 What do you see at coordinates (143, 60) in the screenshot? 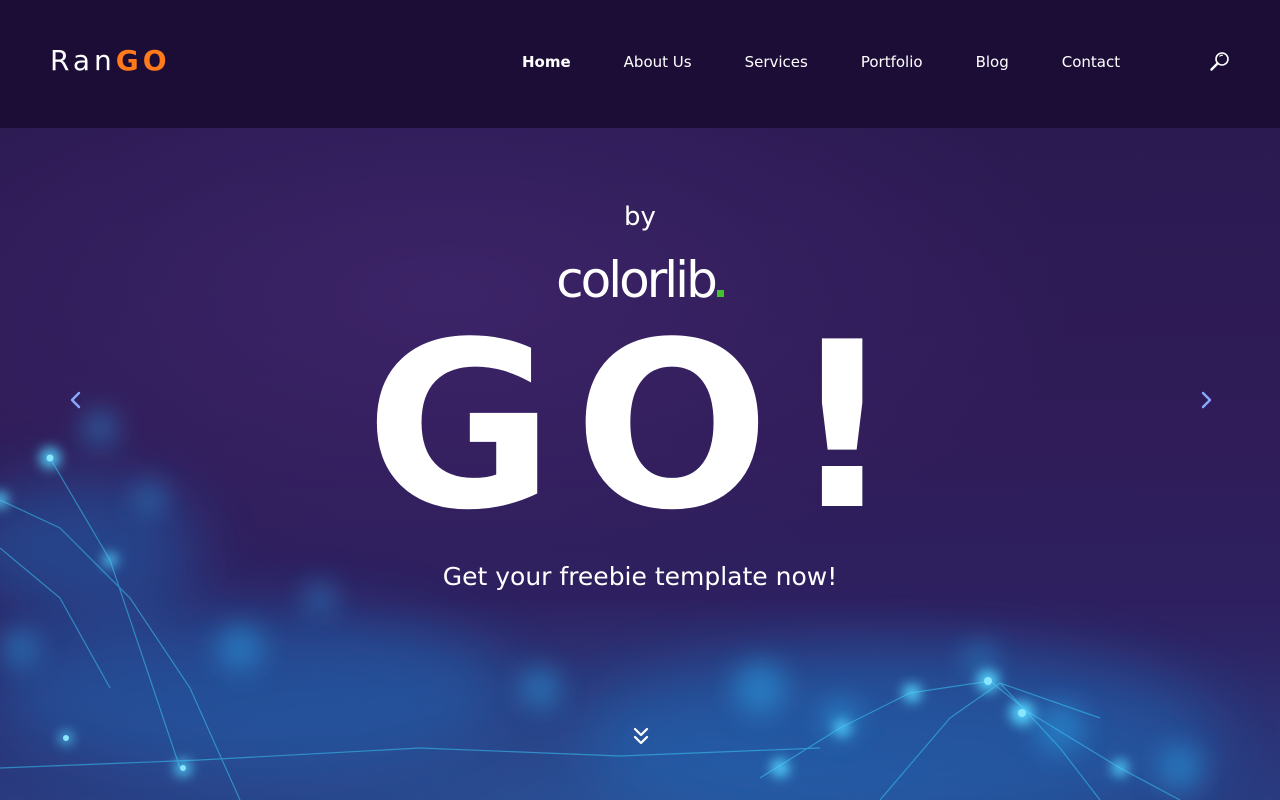
I see `logo-text-accent: GO` at bounding box center [143, 60].